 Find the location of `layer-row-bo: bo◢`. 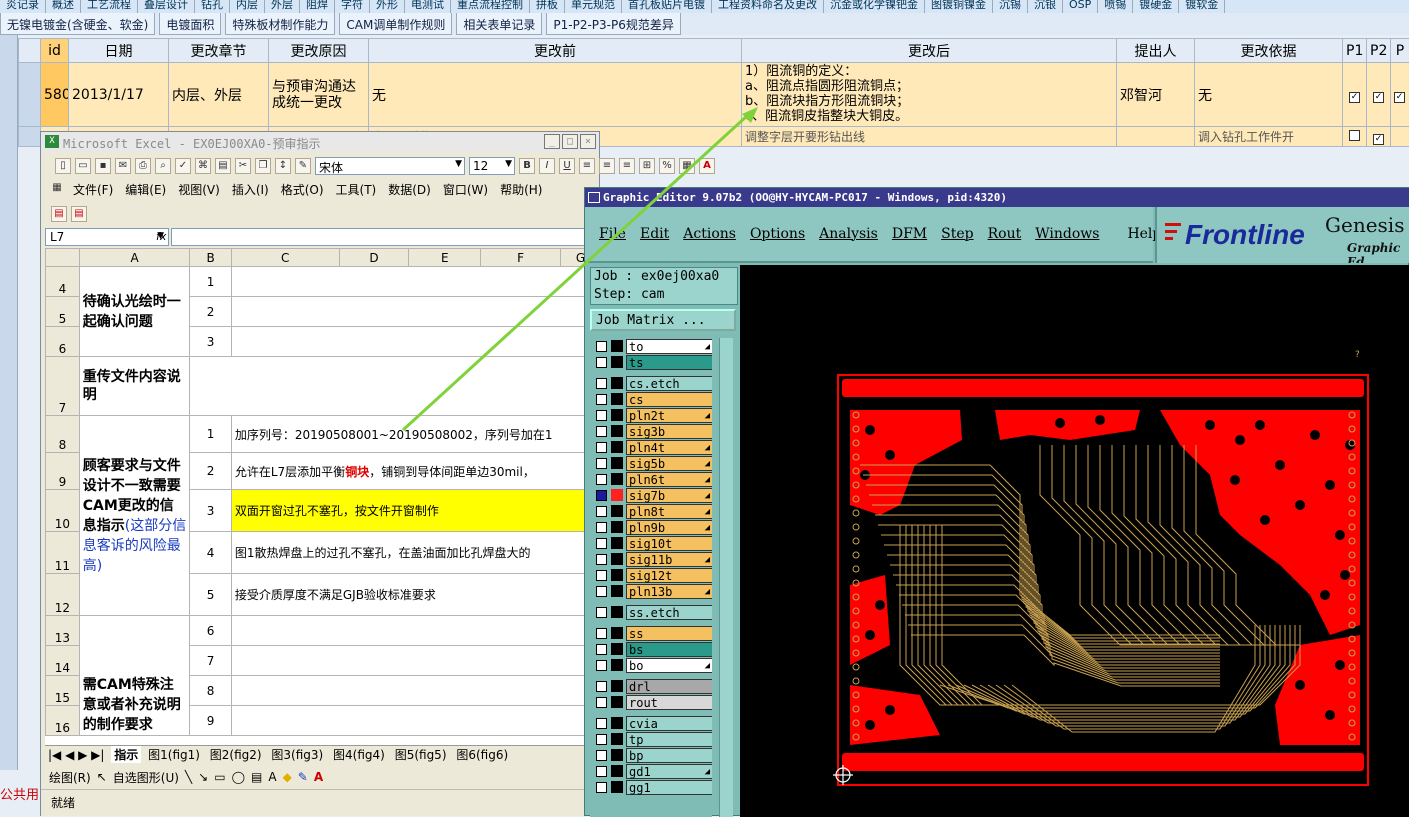

layer-row-bo: bo◢ is located at coordinates (652, 665).